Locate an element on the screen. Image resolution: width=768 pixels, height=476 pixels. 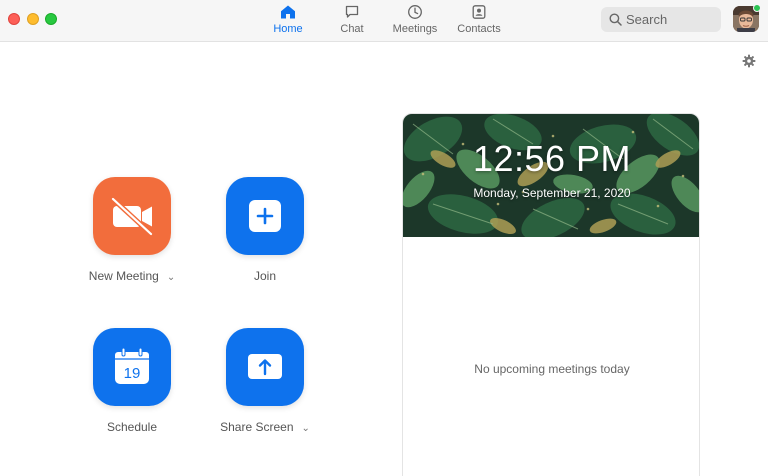
clock-banner: 12:56 PM Monday, September 21, 2020 is located at coordinates (551, 175).